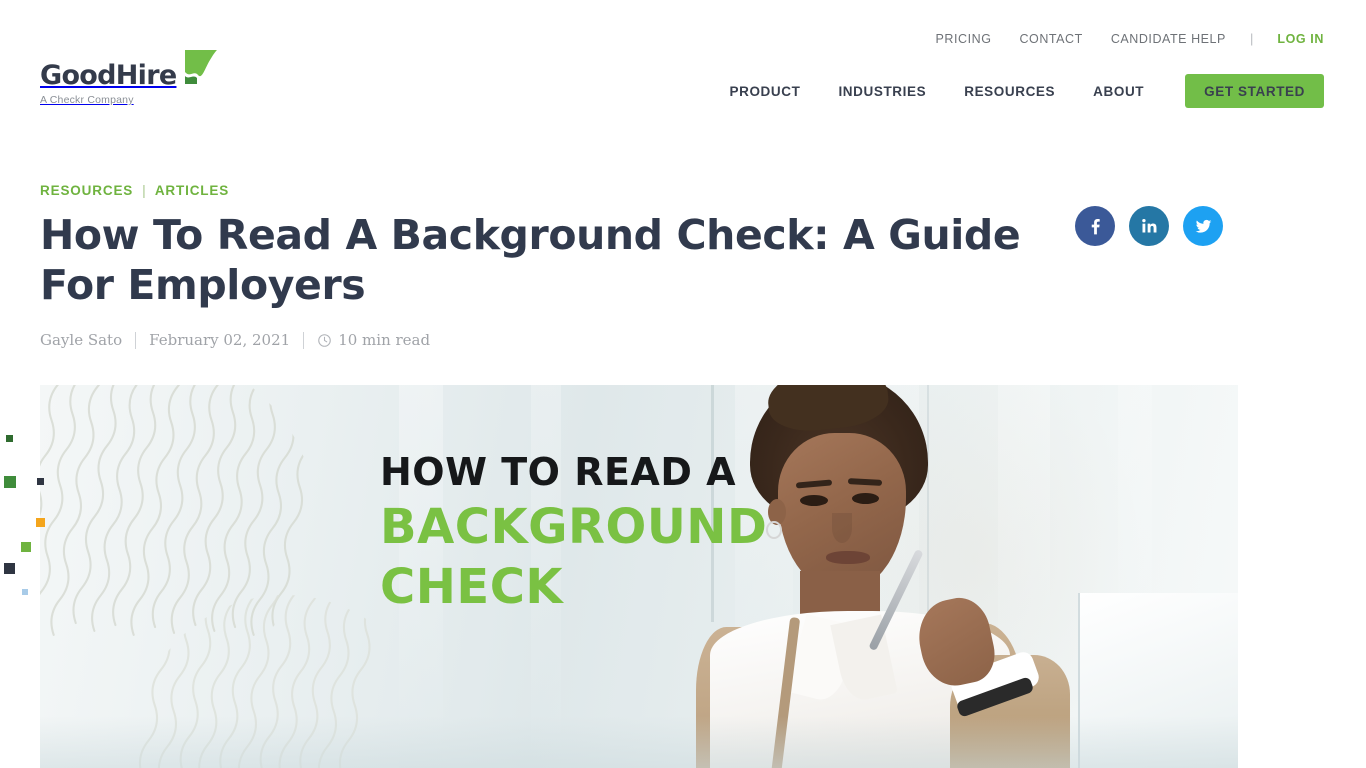  I want to click on utility-link-pricing: PRICING, so click(964, 39).